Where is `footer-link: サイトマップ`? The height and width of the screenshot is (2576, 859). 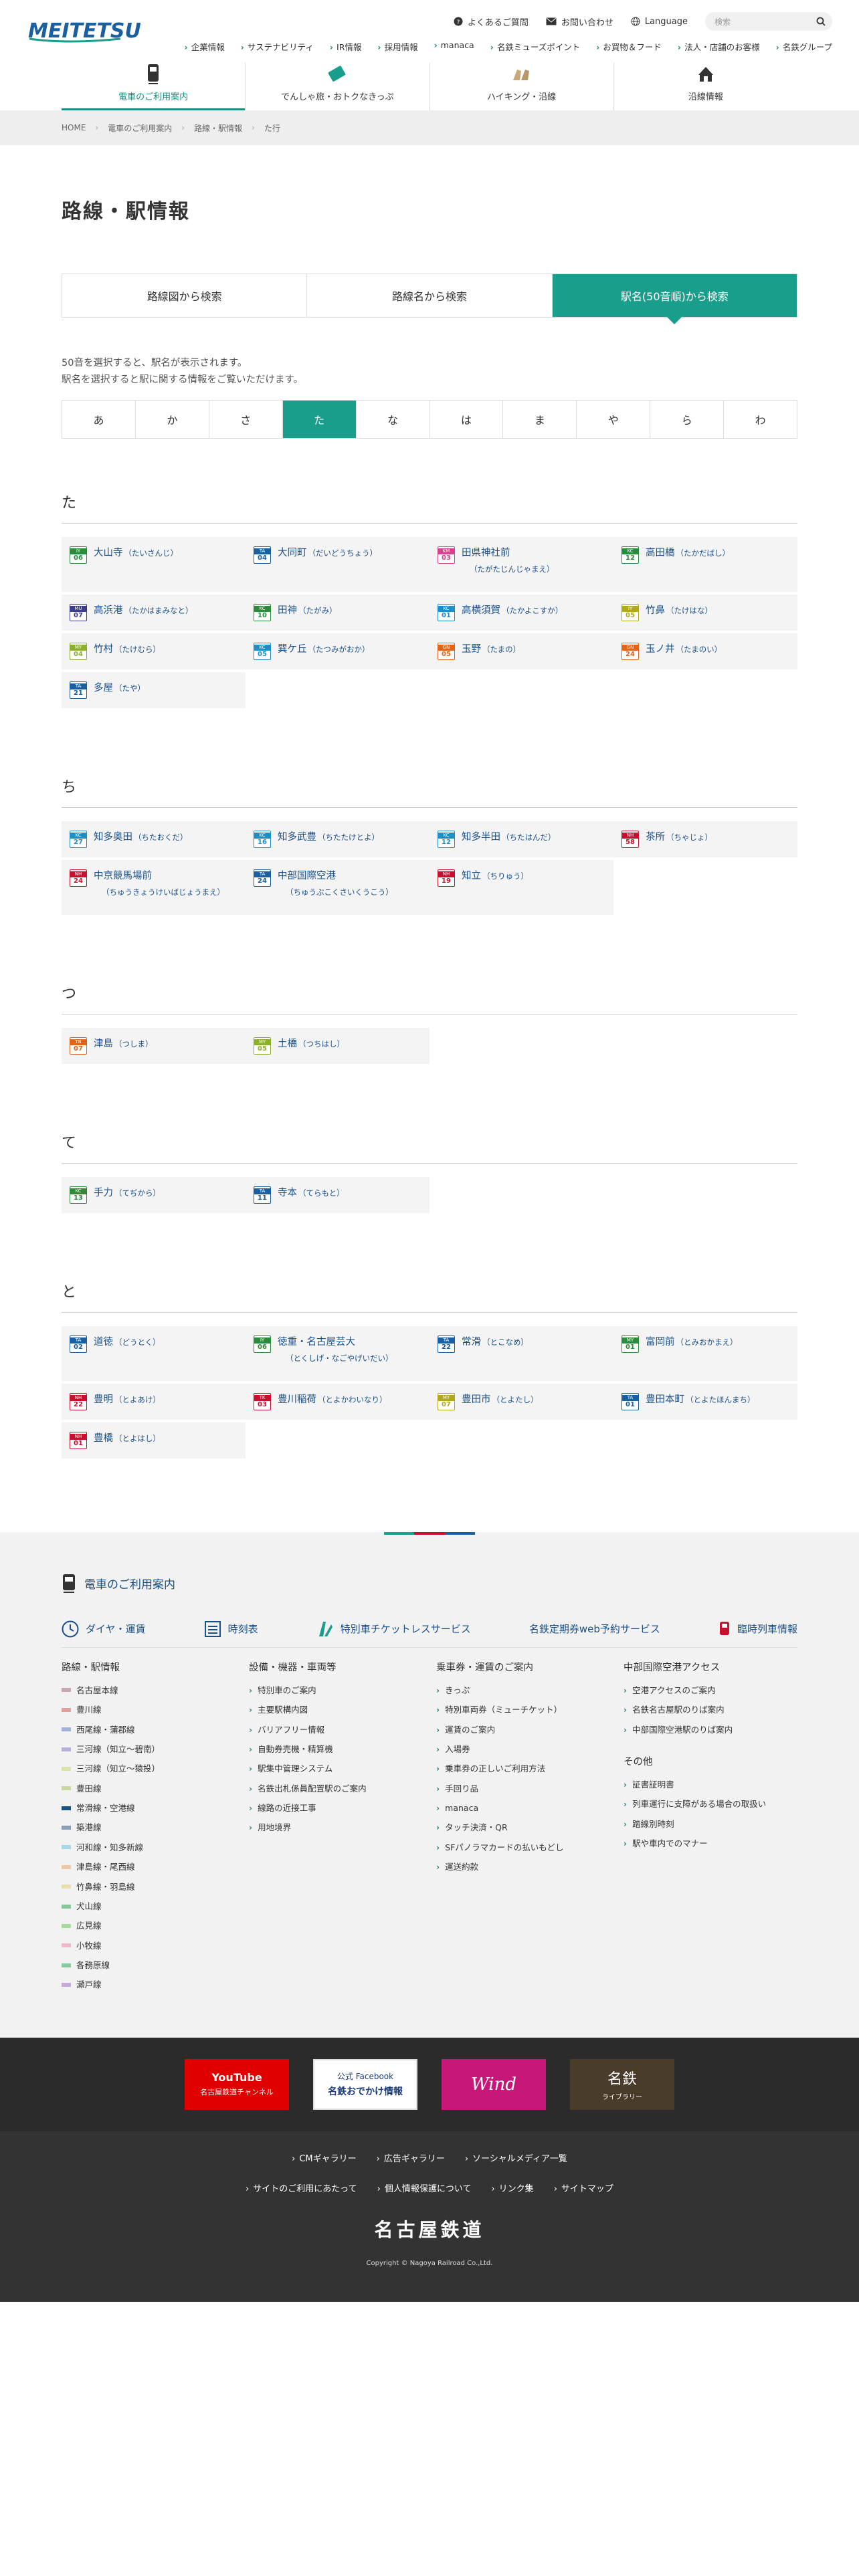
footer-link: サイトマップ is located at coordinates (584, 2187).